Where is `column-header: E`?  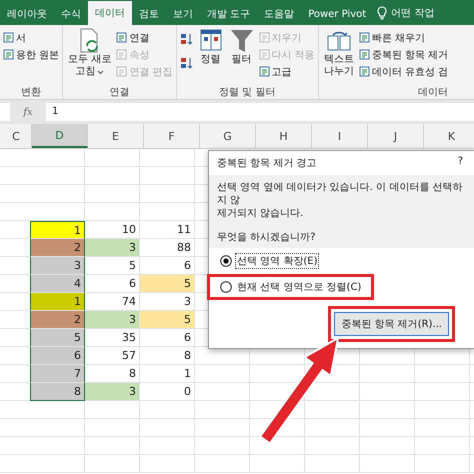 column-header: E is located at coordinates (116, 136).